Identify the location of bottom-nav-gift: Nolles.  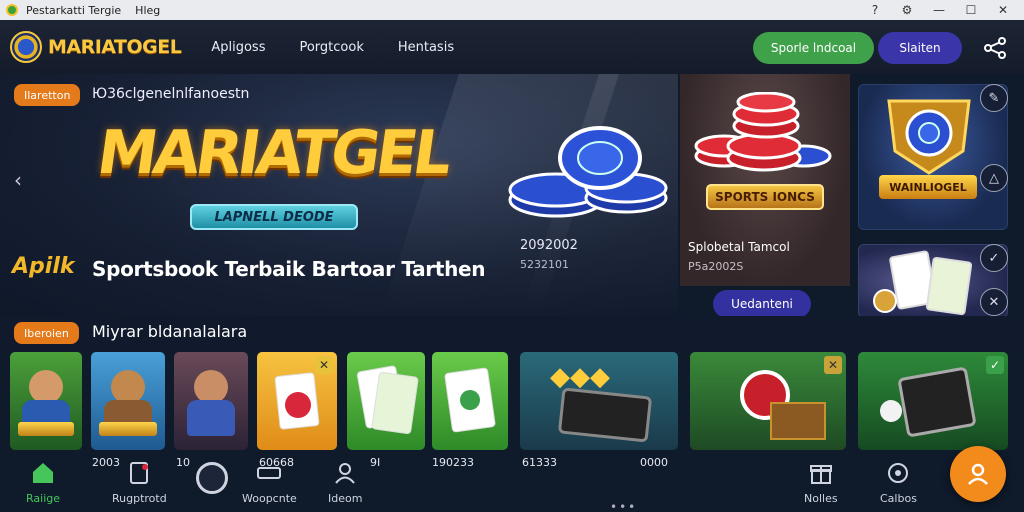
(821, 482).